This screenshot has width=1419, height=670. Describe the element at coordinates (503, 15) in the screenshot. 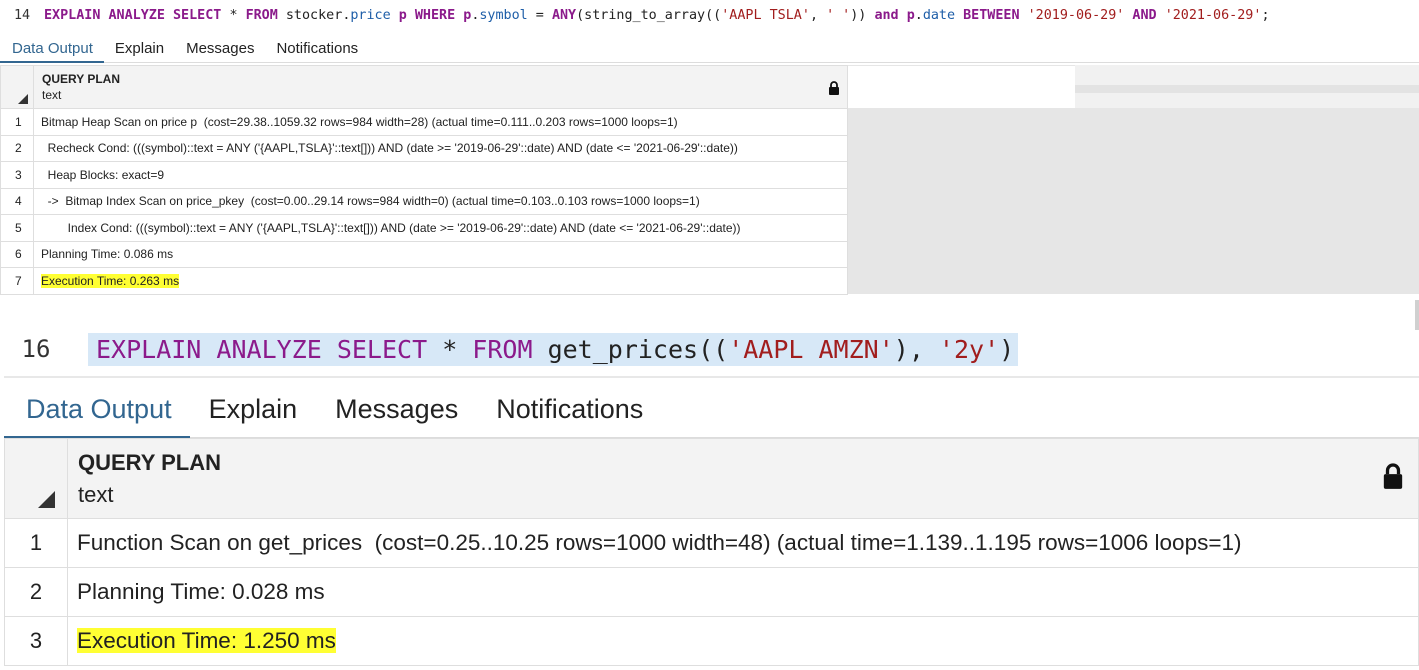

I see `sql-token: symbol` at that location.